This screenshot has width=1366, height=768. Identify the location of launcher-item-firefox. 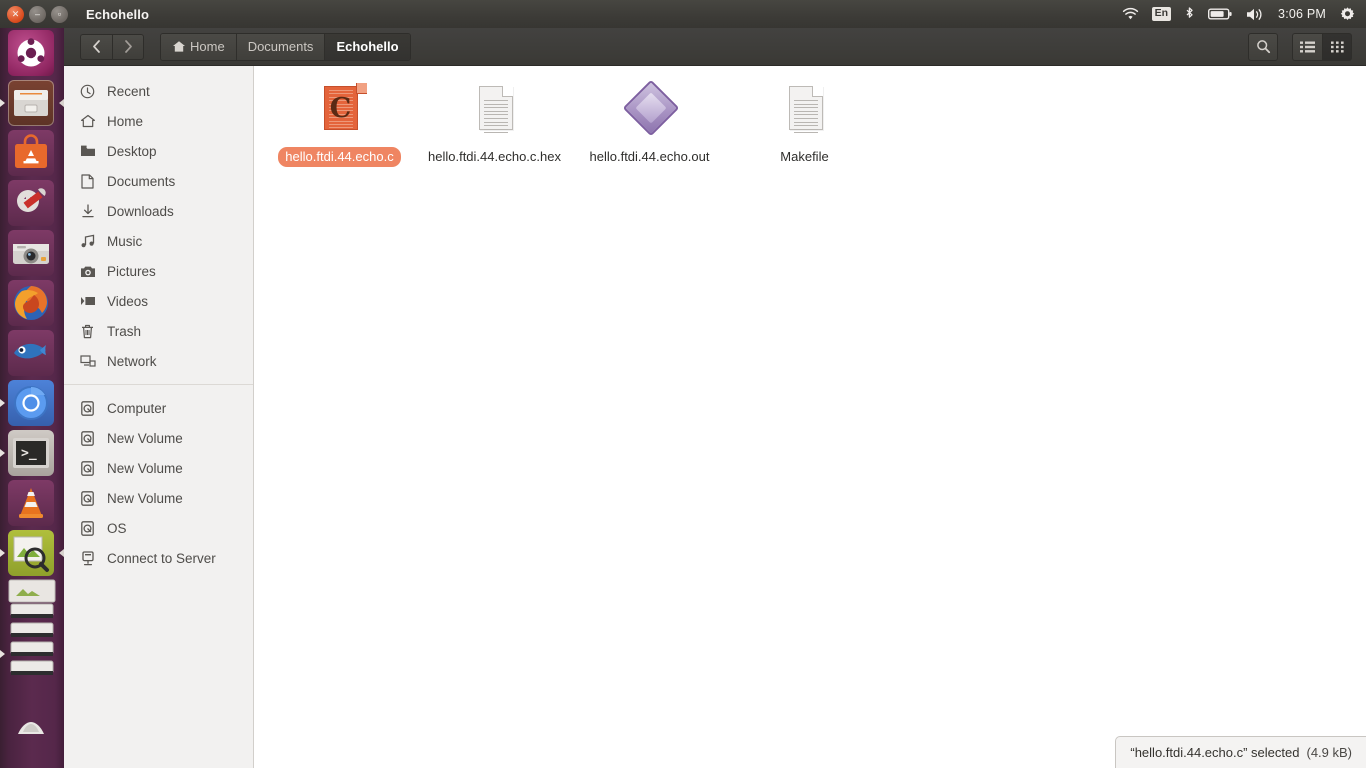
(32, 303).